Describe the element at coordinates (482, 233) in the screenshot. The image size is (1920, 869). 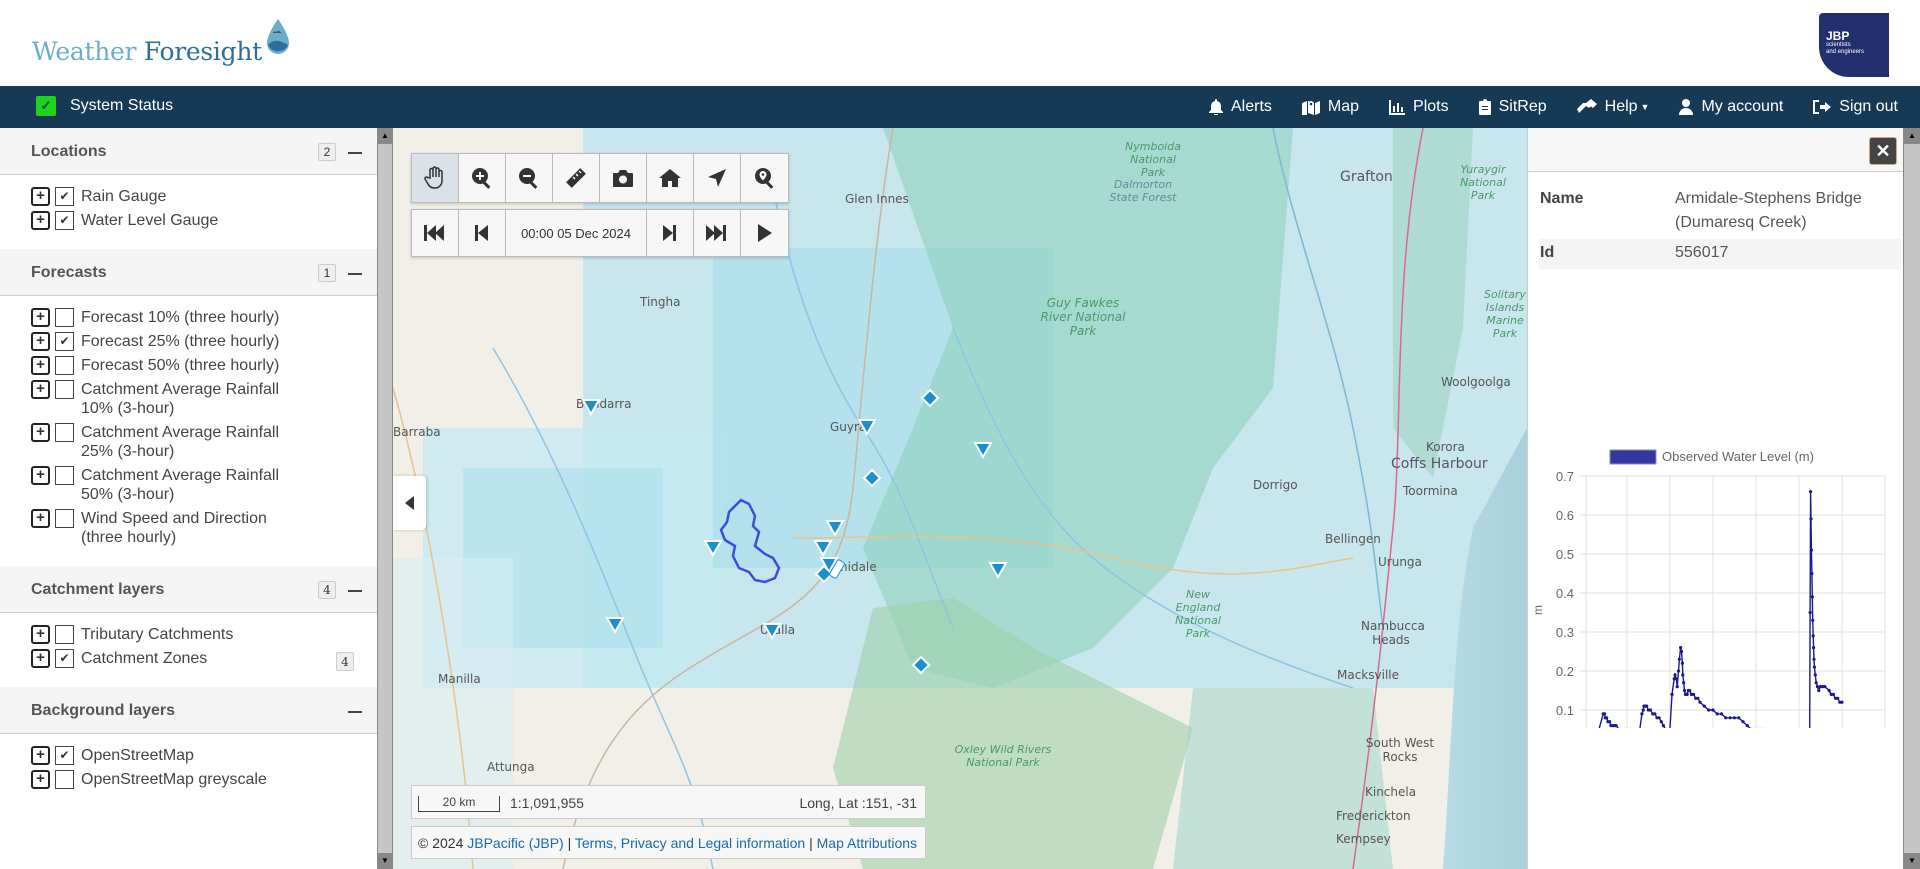
I see `previous-step-button` at that location.